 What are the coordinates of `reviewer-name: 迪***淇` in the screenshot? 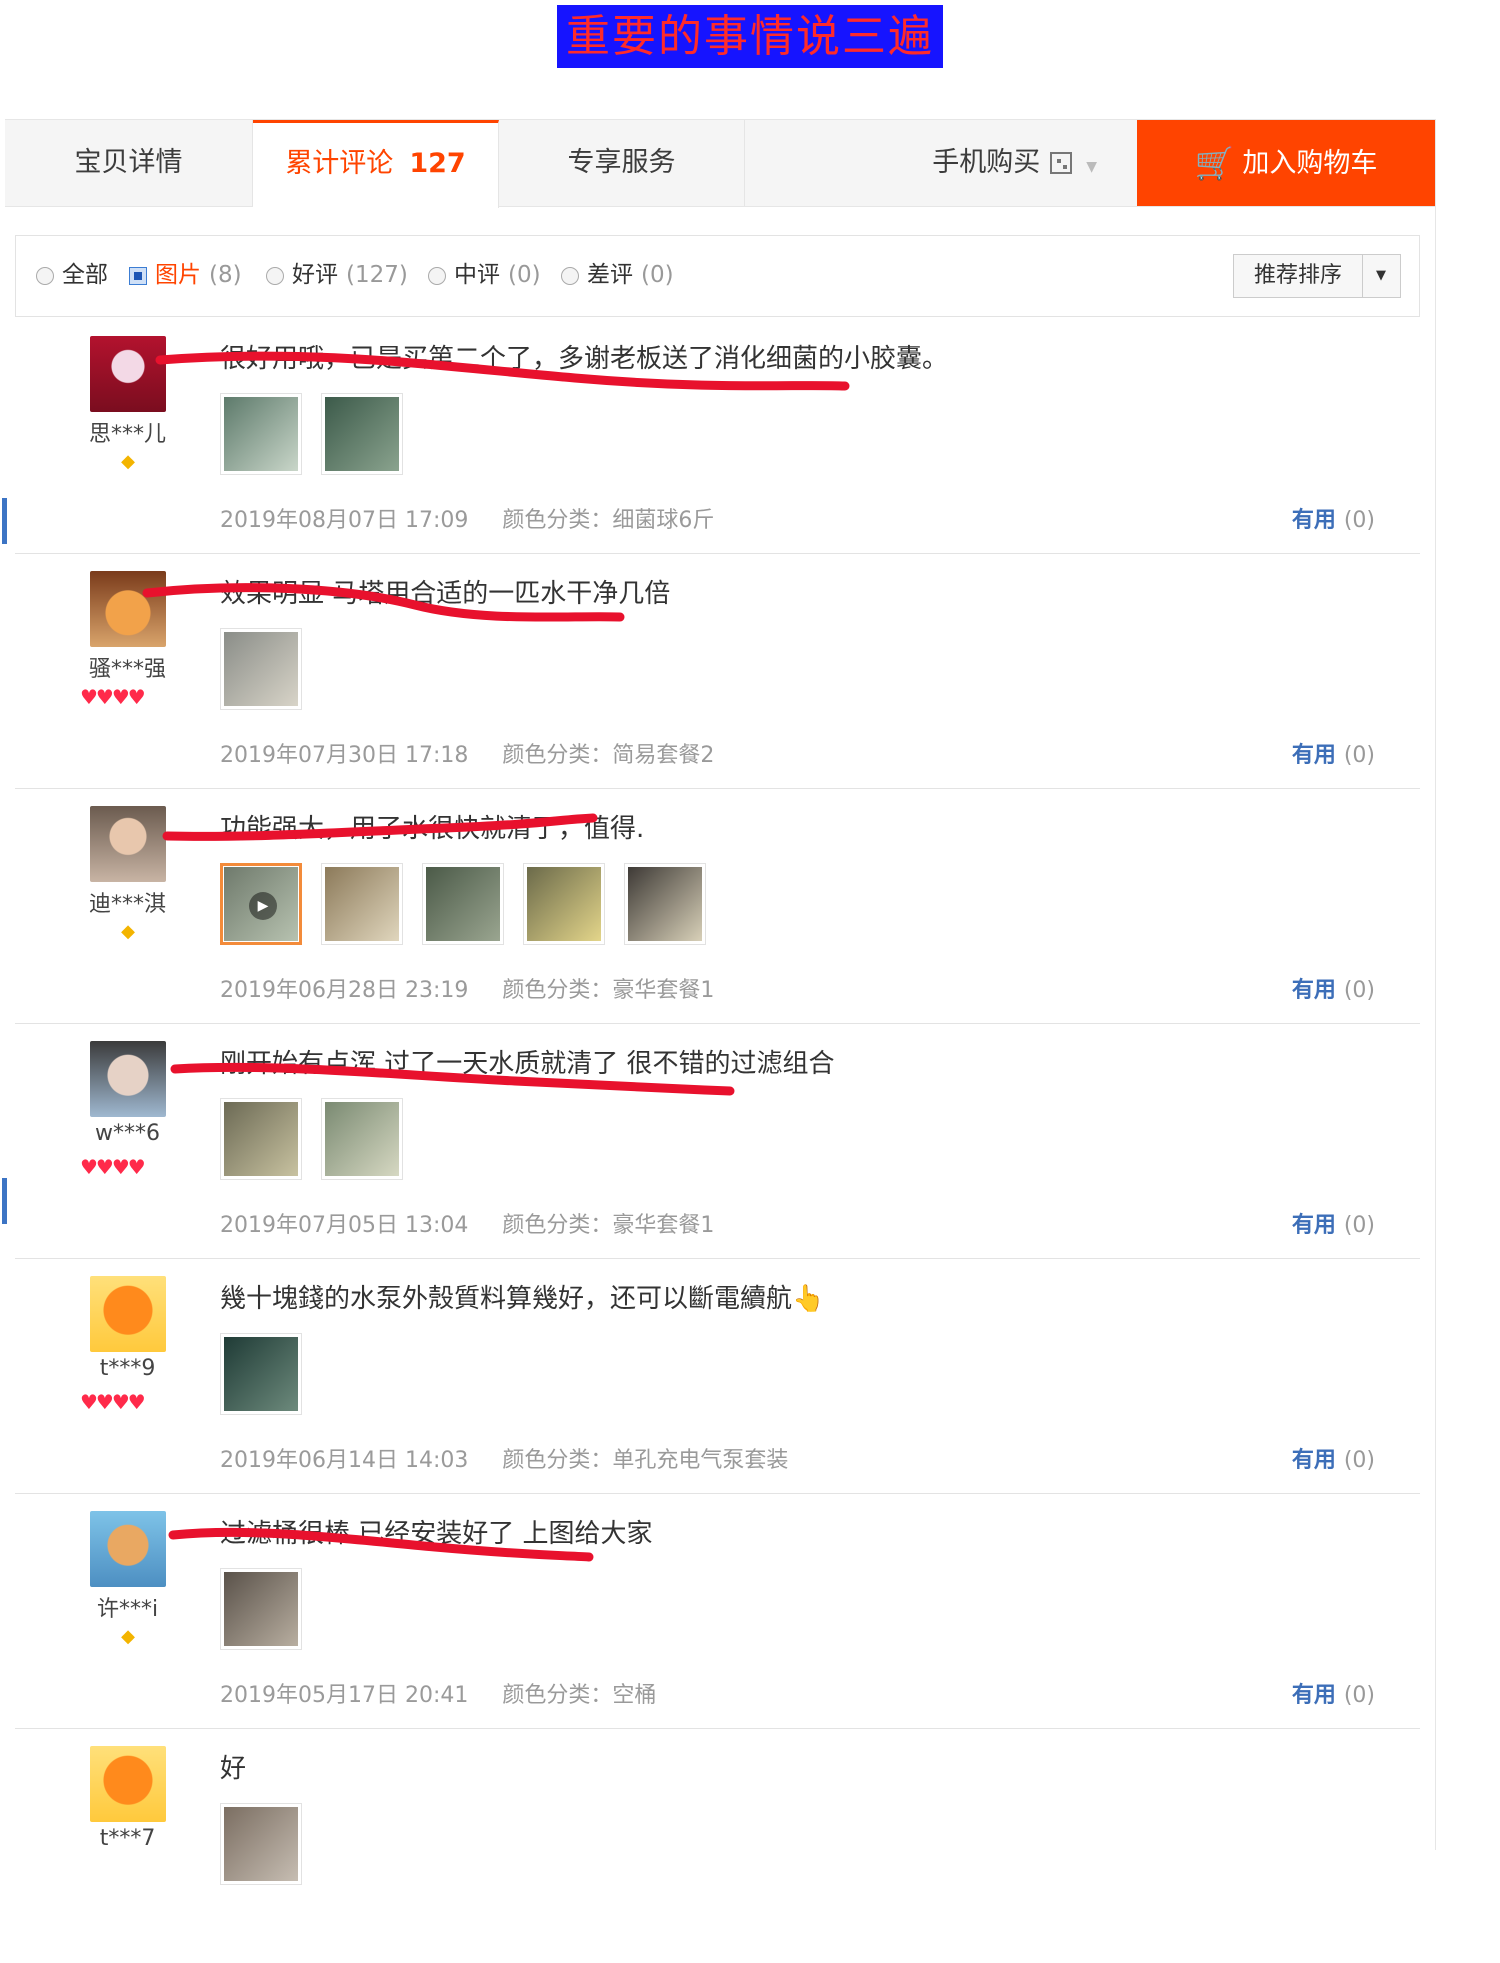 It's located at (127, 904).